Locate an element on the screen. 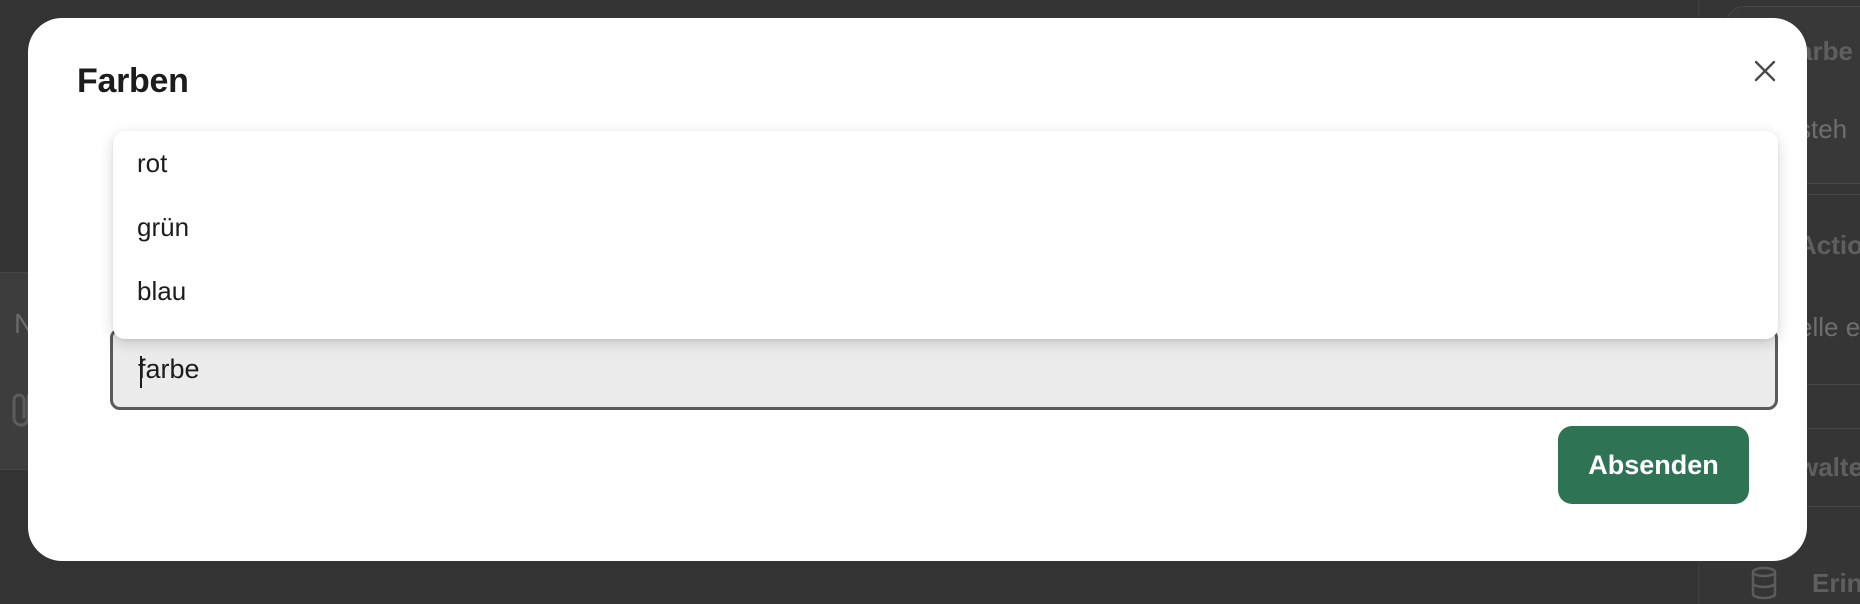  color-input-field is located at coordinates (944, 369).